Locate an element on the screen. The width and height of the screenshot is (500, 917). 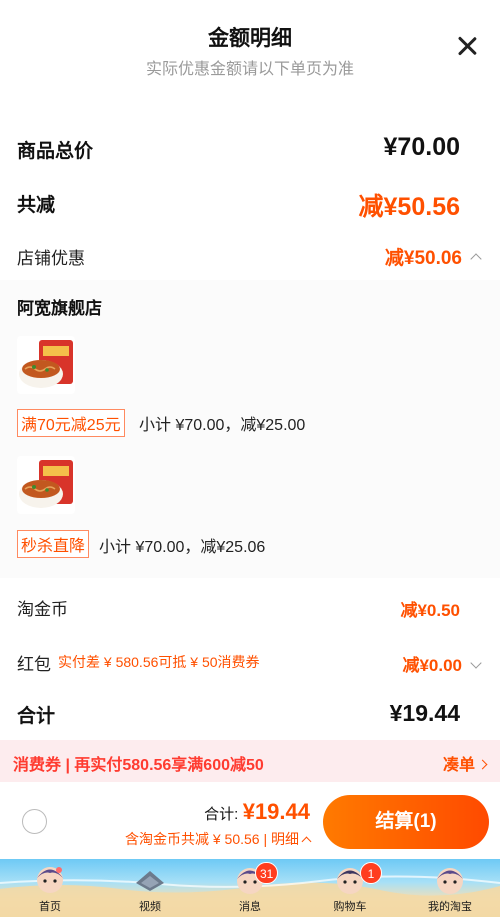
coins-value: 减¥0.50 is located at coordinates (430, 610).